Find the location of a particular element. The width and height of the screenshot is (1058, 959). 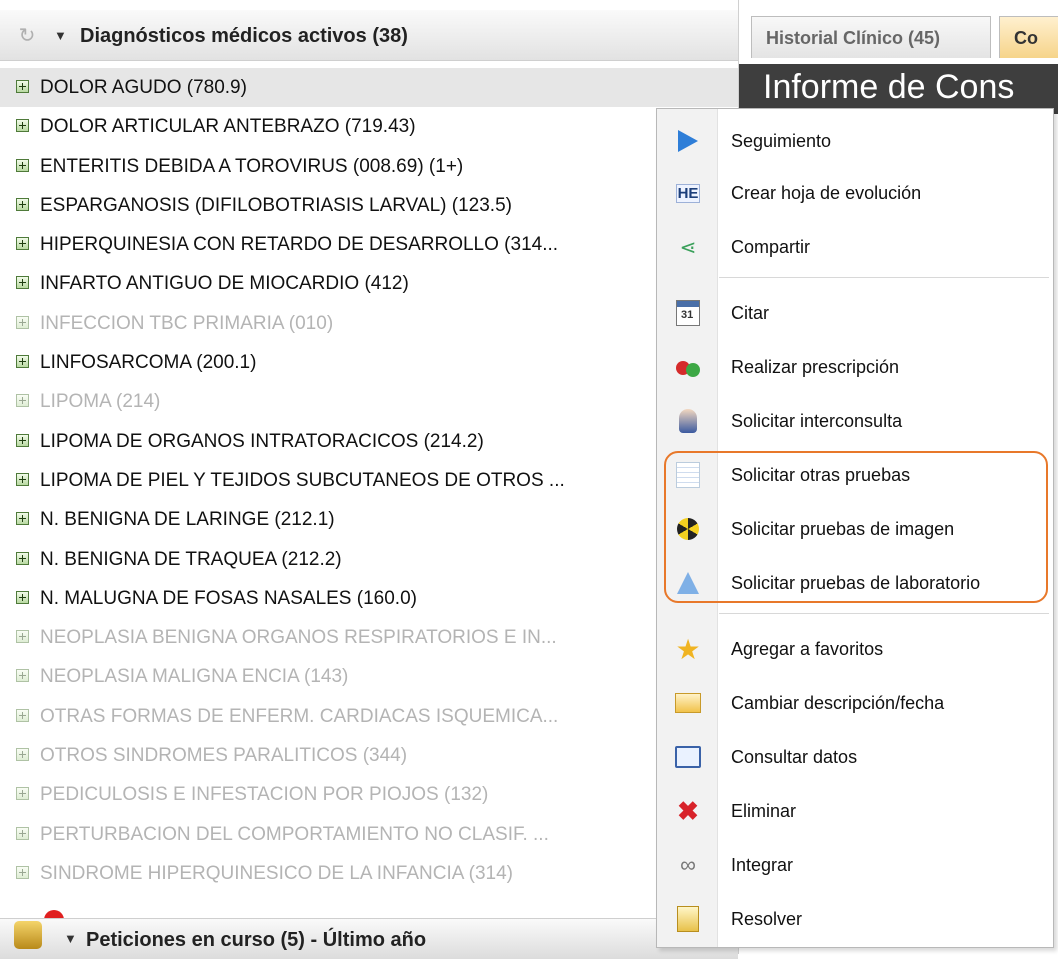

menu-separator is located at coordinates (884, 277).